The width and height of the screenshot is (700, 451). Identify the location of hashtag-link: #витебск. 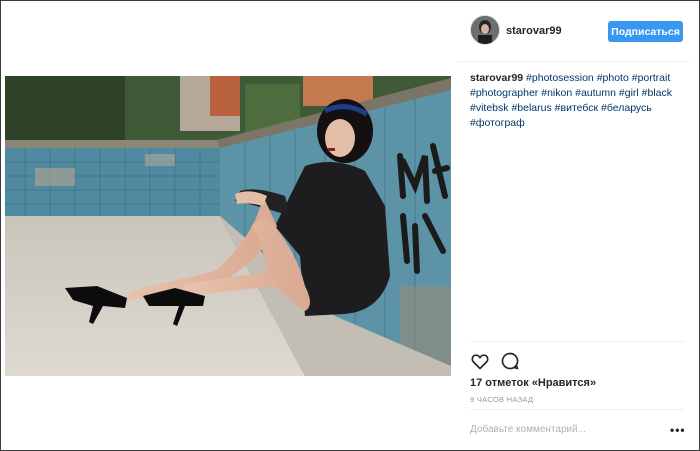
(576, 108).